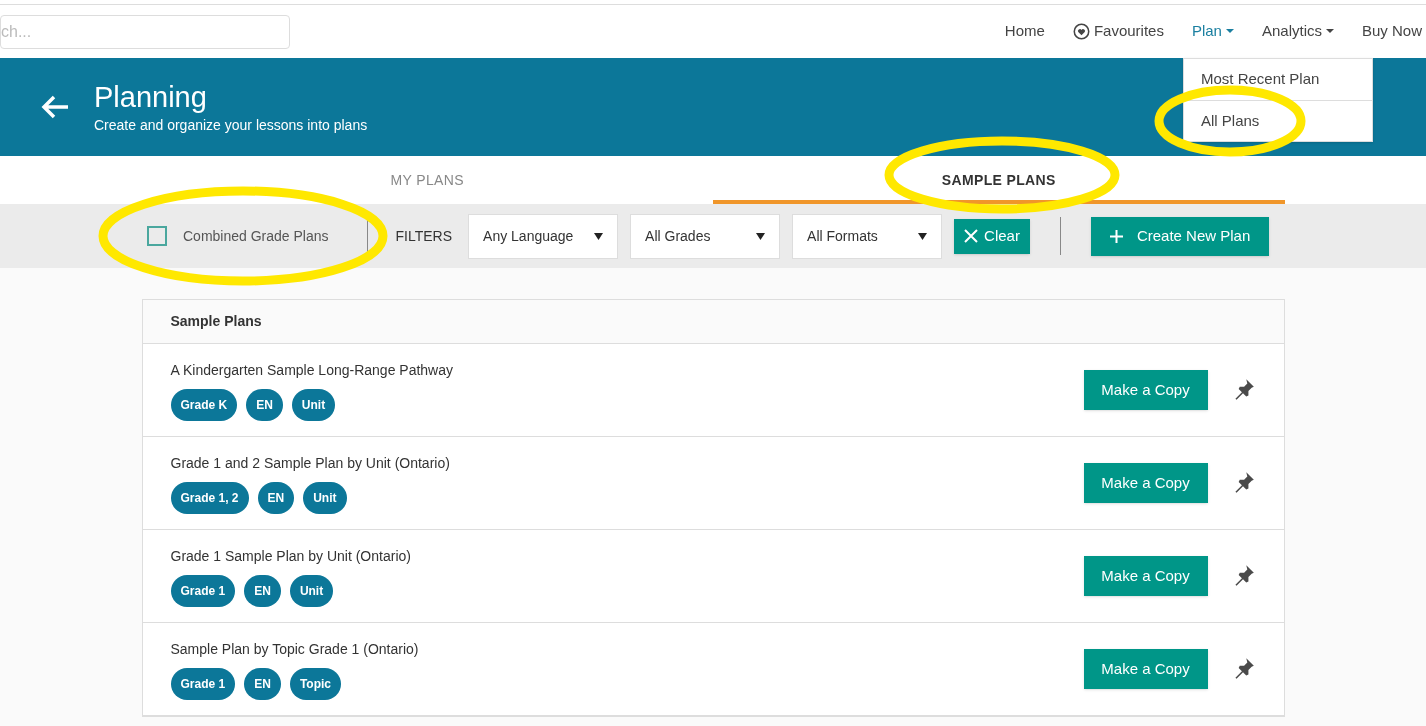  I want to click on tab: MY PLANS, so click(427, 180).